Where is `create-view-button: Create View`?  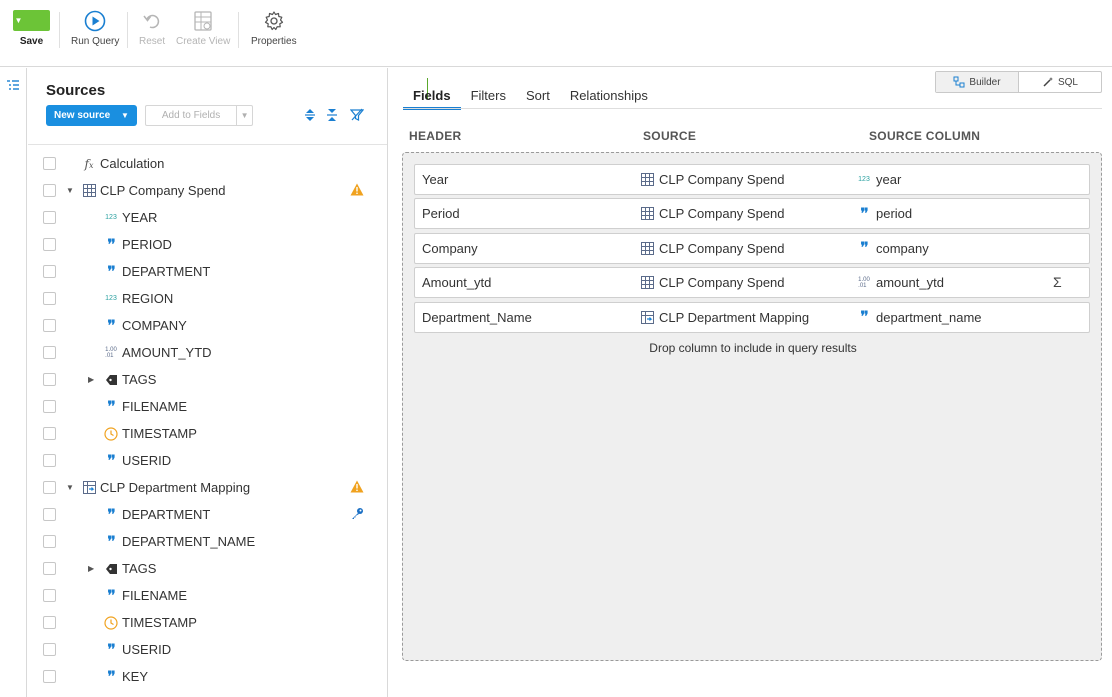
create-view-button: Create View is located at coordinates (203, 28).